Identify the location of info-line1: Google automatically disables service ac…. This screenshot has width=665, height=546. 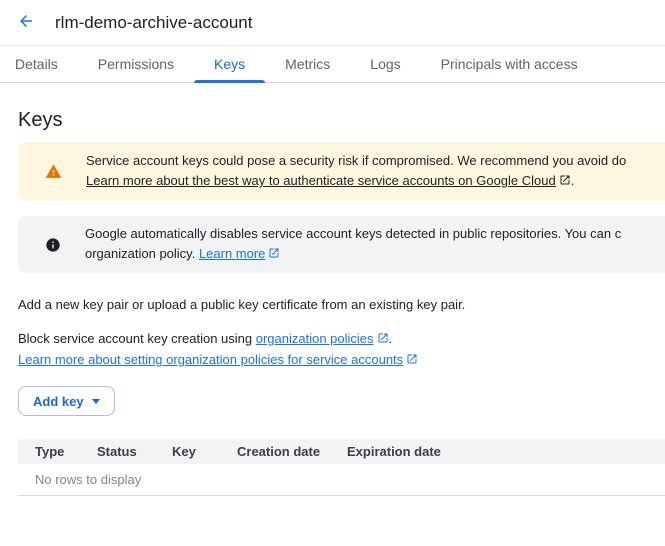
(353, 233).